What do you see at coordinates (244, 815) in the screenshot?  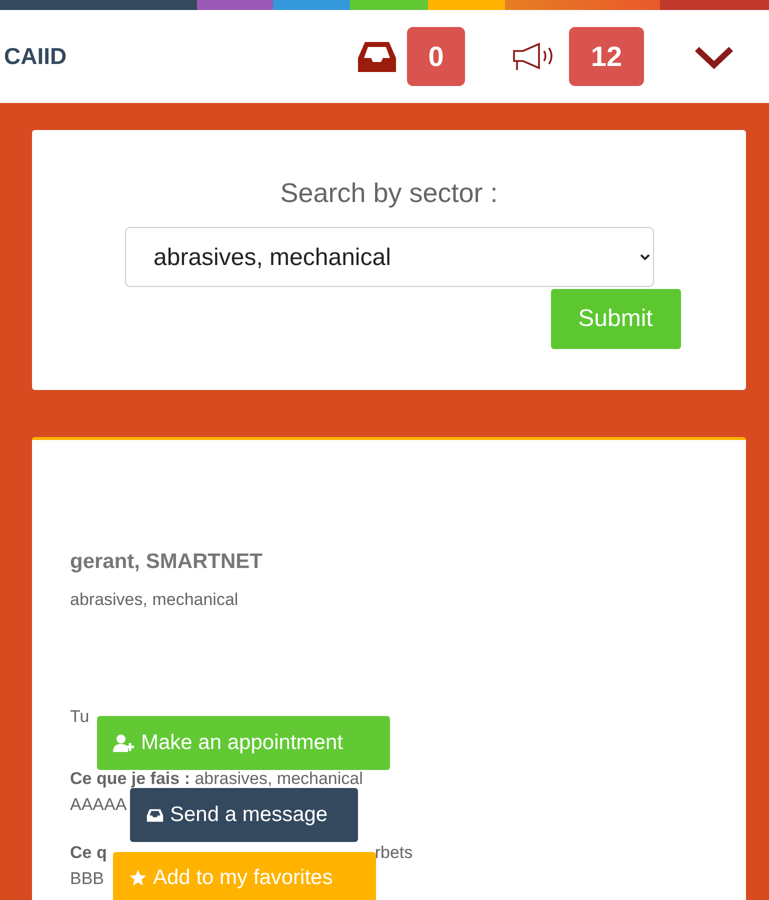 I see `message-button: Send a message` at bounding box center [244, 815].